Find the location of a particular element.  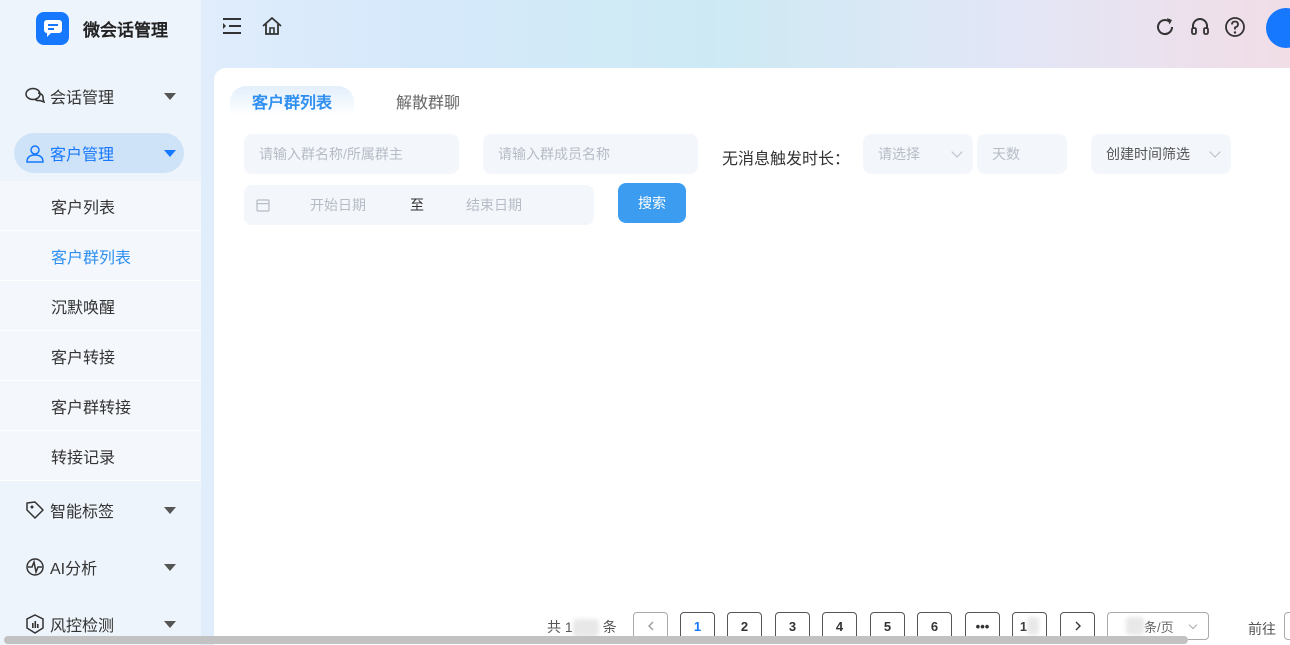

end-date-input: 结束日期 is located at coordinates (494, 205).